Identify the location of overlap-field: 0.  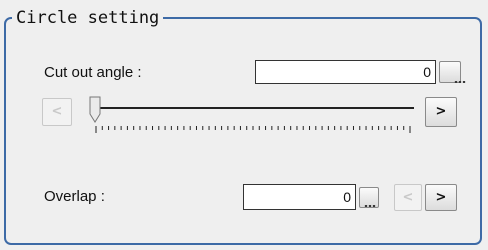
(299, 197).